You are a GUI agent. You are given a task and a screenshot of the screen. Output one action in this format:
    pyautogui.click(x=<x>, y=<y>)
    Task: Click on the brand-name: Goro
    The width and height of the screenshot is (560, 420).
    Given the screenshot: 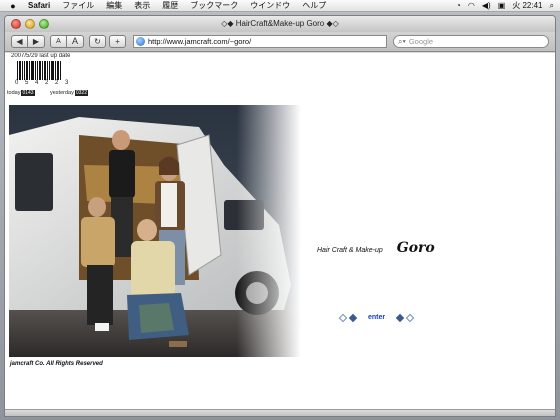 What is the action you would take?
    pyautogui.click(x=415, y=248)
    